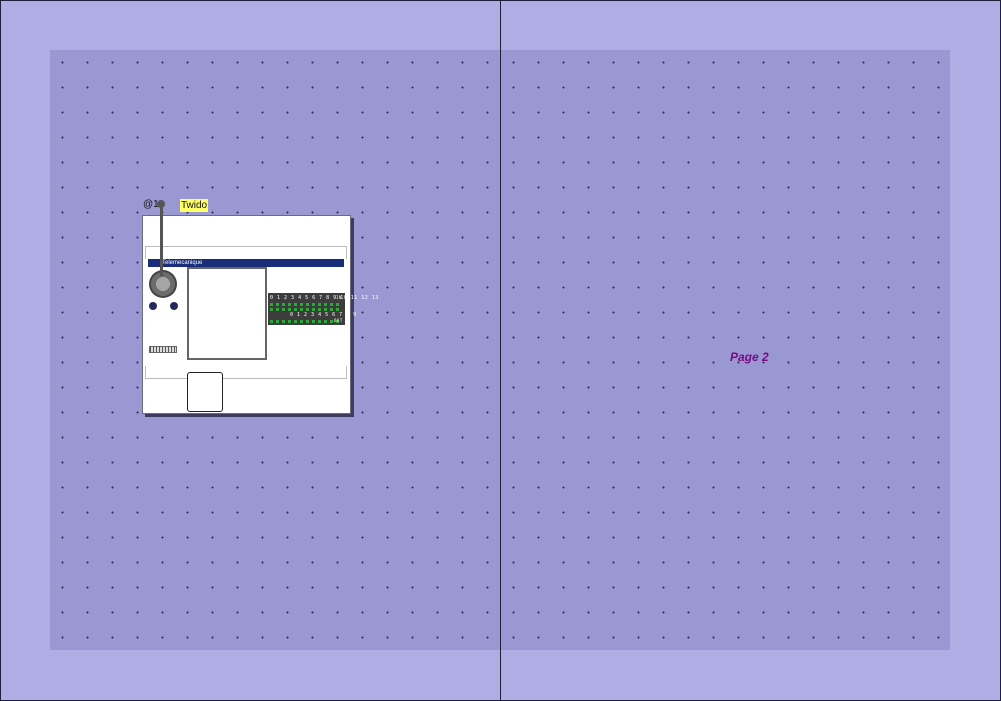  I want to click on serial-connector-icon, so click(163, 284).